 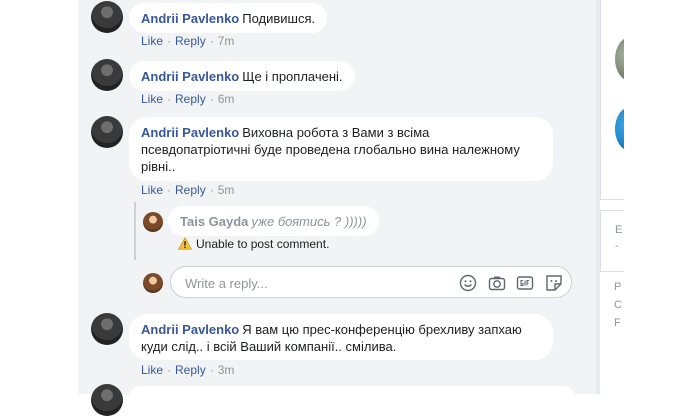 I want to click on right-card-middle: E -, so click(x=612, y=241).